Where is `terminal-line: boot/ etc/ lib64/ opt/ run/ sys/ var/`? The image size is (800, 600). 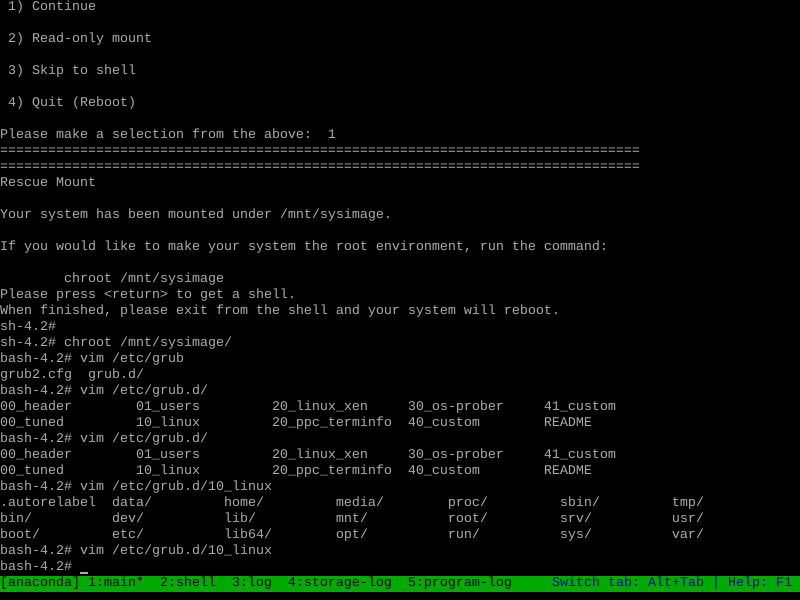
terminal-line: boot/ etc/ lib64/ opt/ run/ sys/ var/ is located at coordinates (352, 536).